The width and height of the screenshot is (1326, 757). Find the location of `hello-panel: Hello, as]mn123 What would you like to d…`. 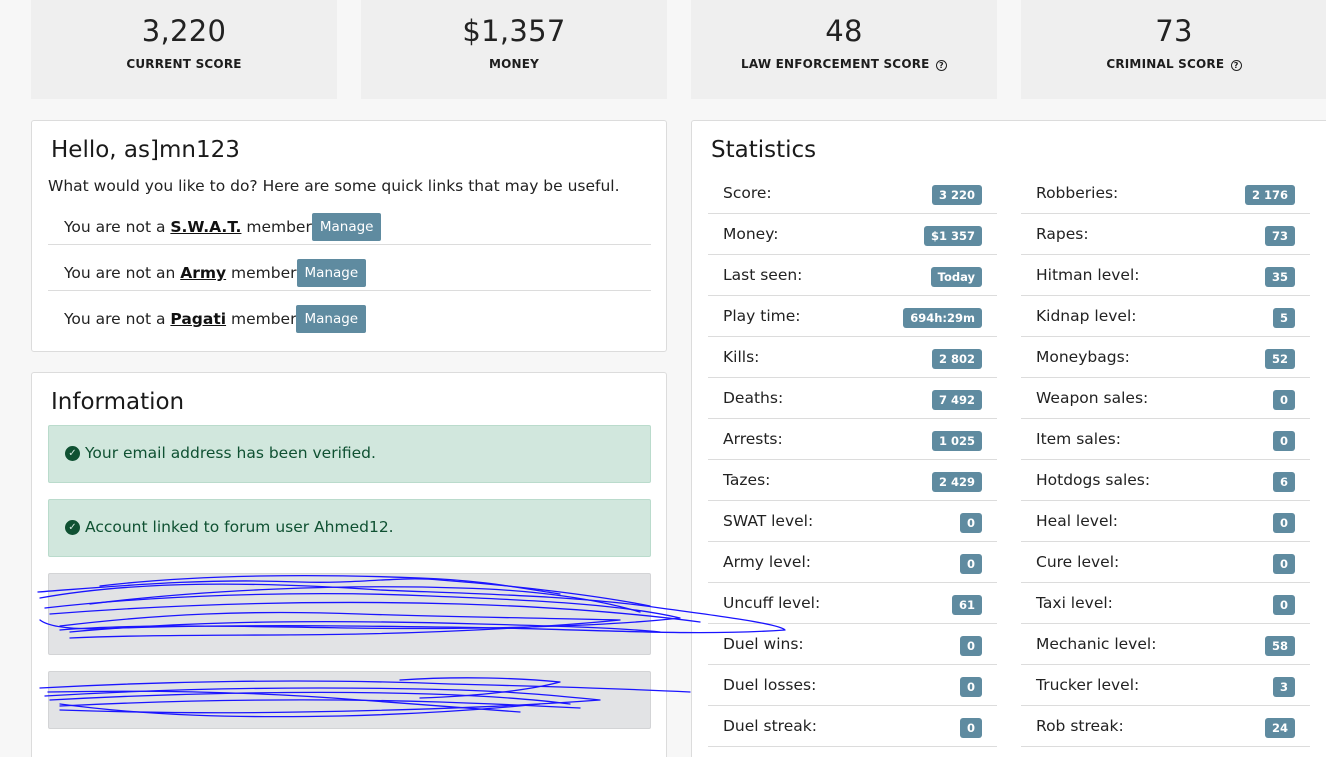

hello-panel: Hello, as]mn123 What would you like to d… is located at coordinates (349, 236).